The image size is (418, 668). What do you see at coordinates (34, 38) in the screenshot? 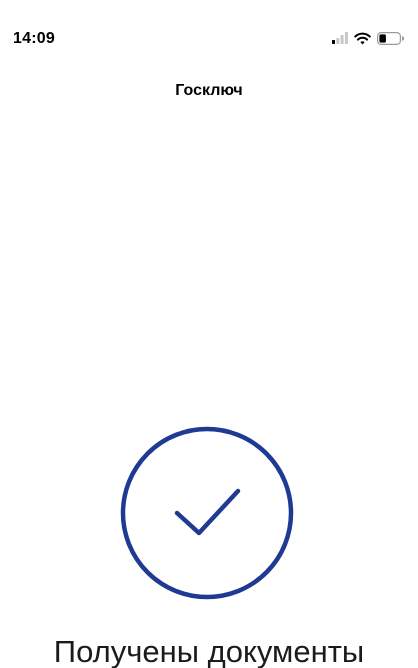
I see `status-time: 14:09` at bounding box center [34, 38].